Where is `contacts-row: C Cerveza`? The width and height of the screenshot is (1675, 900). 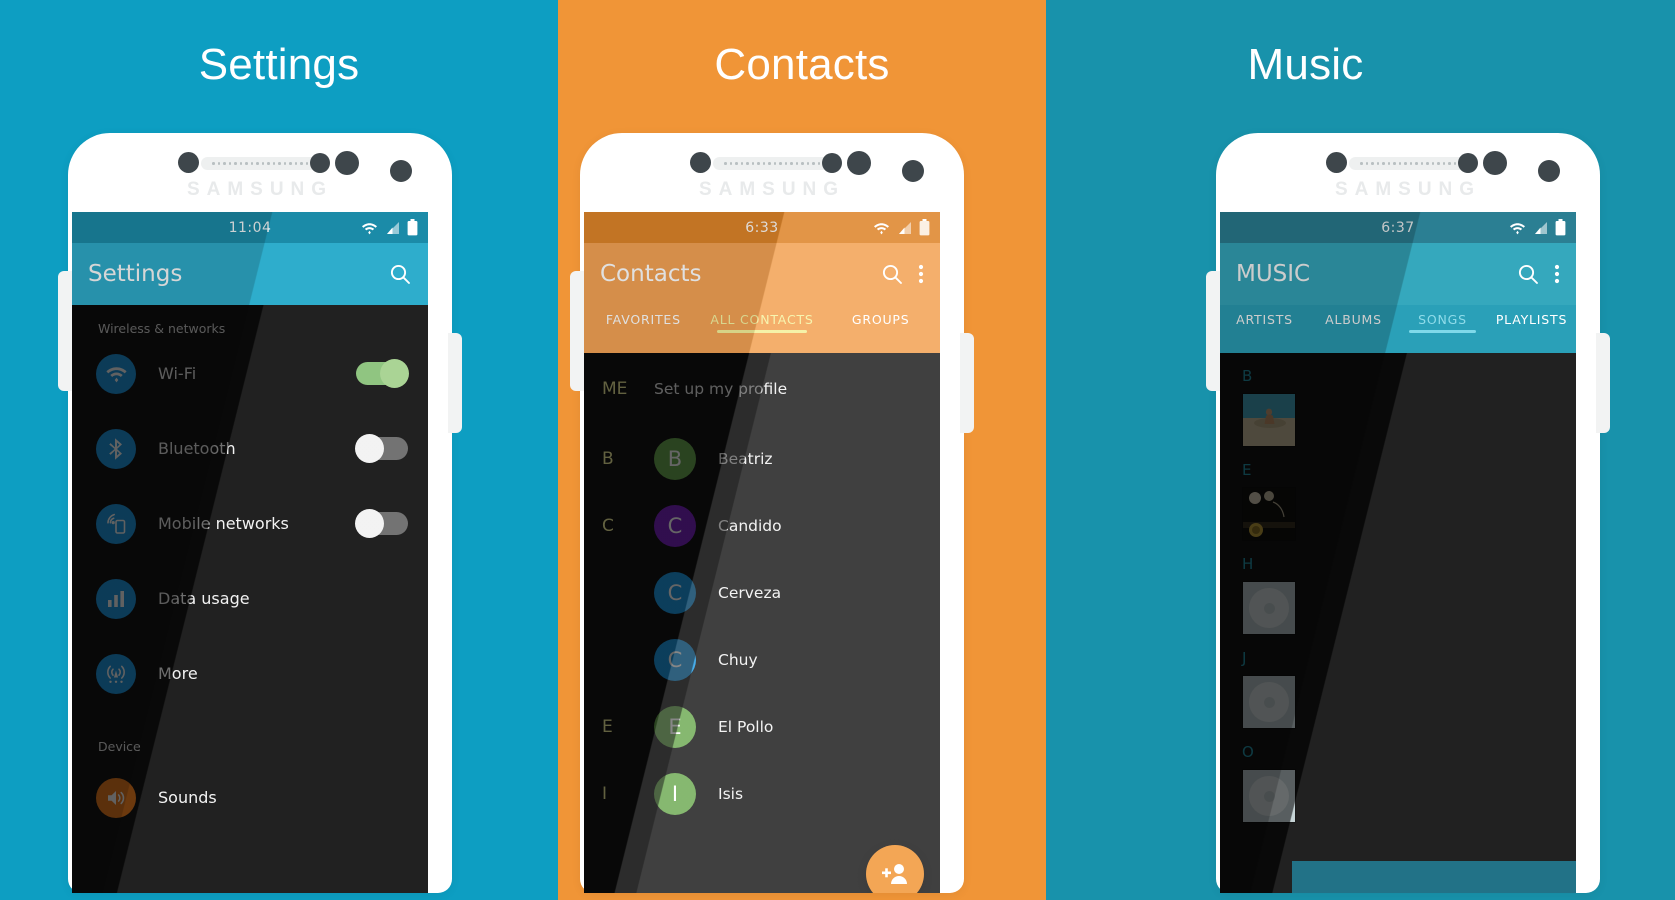
contacts-row: C Cerveza is located at coordinates (762, 592).